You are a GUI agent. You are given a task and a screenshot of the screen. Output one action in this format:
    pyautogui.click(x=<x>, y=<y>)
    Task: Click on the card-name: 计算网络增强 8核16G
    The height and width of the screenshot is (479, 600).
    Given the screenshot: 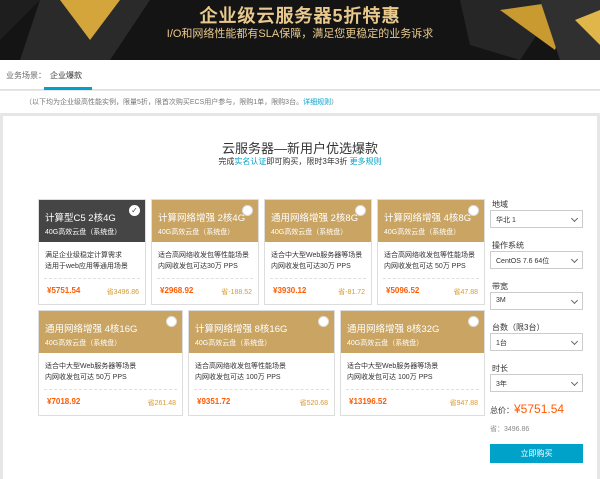 What is the action you would take?
    pyautogui.click(x=241, y=329)
    